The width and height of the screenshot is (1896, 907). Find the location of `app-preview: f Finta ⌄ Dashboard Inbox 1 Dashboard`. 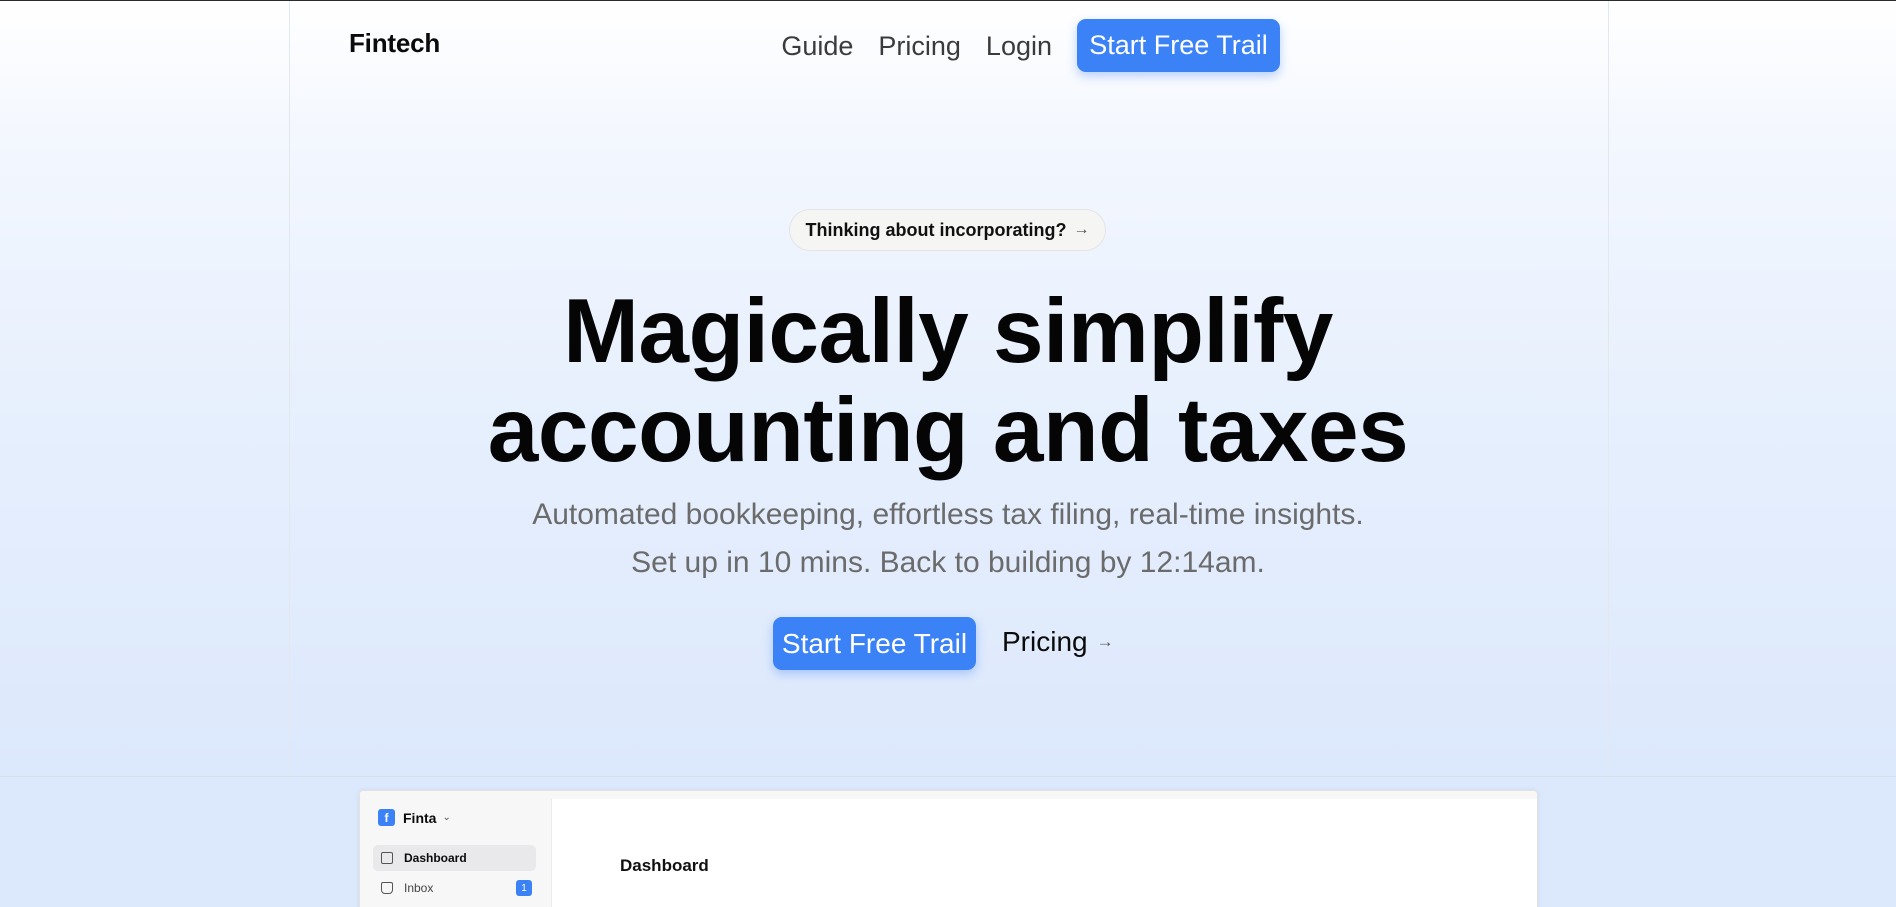

app-preview: f Finta ⌄ Dashboard Inbox 1 Dashboard is located at coordinates (948, 848).